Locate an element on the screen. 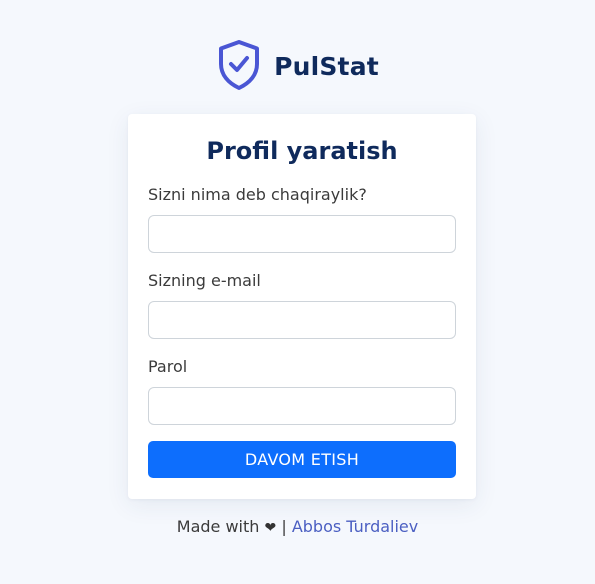 The height and width of the screenshot is (584, 595). password-field-label: Parol is located at coordinates (168, 366).